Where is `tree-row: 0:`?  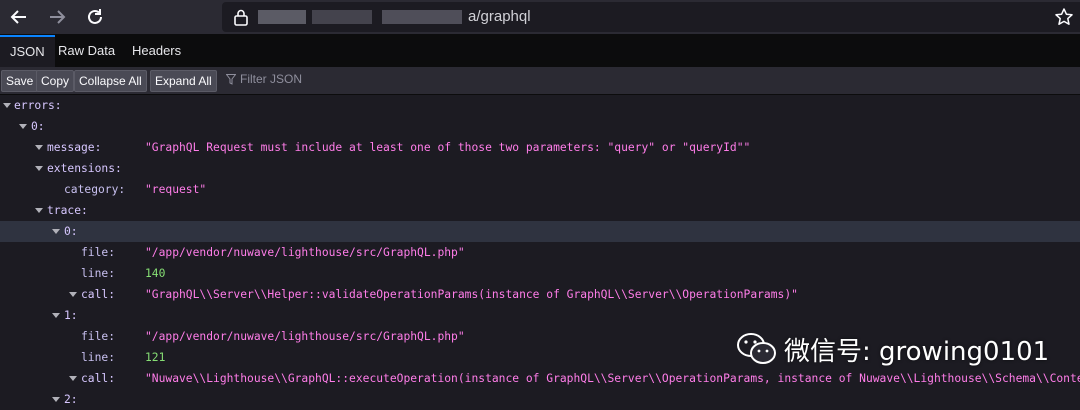 tree-row: 0: is located at coordinates (540, 126).